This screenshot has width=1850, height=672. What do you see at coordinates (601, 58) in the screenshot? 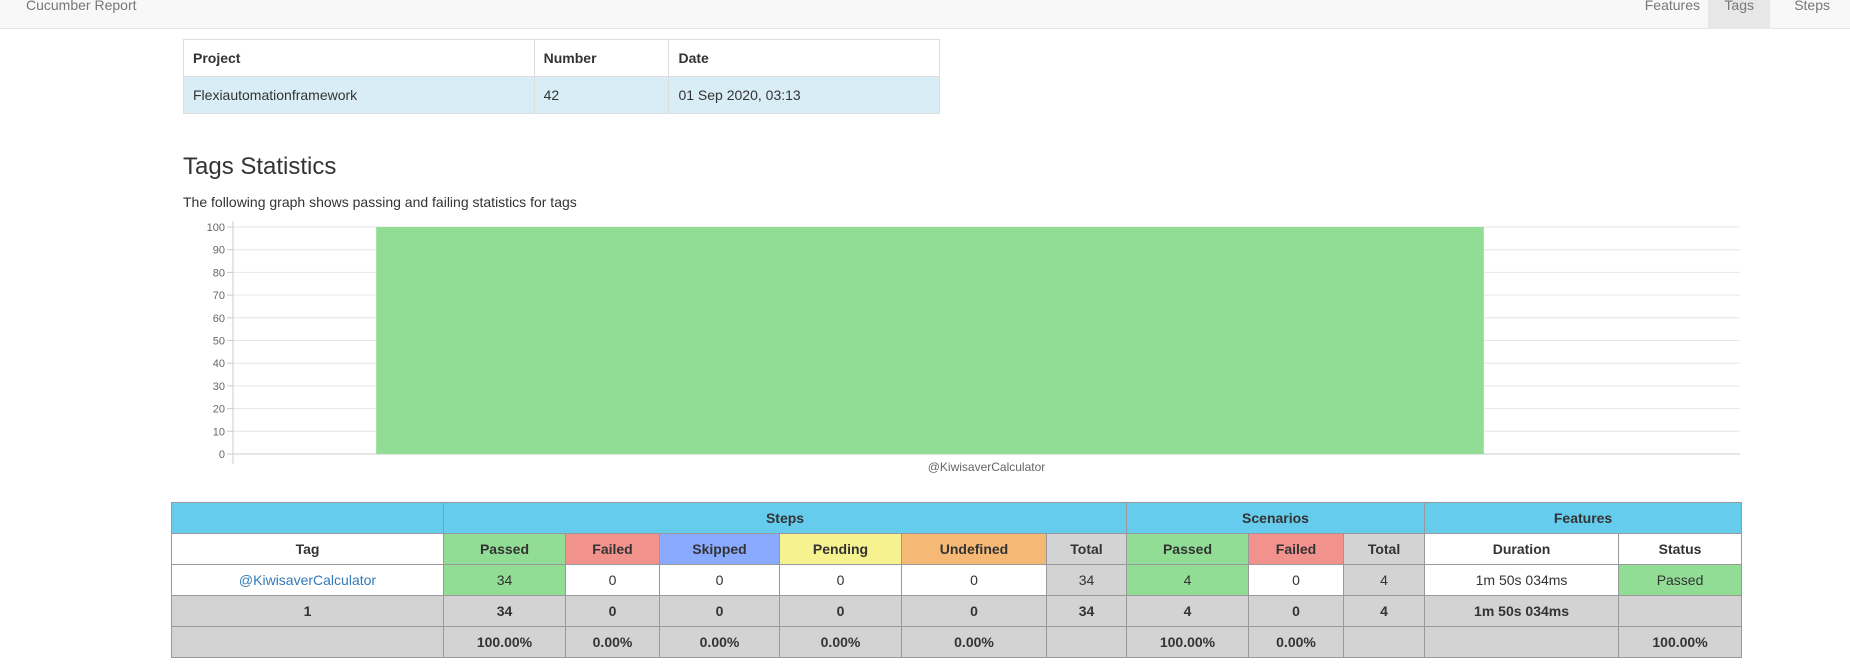
I see `info-header-number: Number` at bounding box center [601, 58].